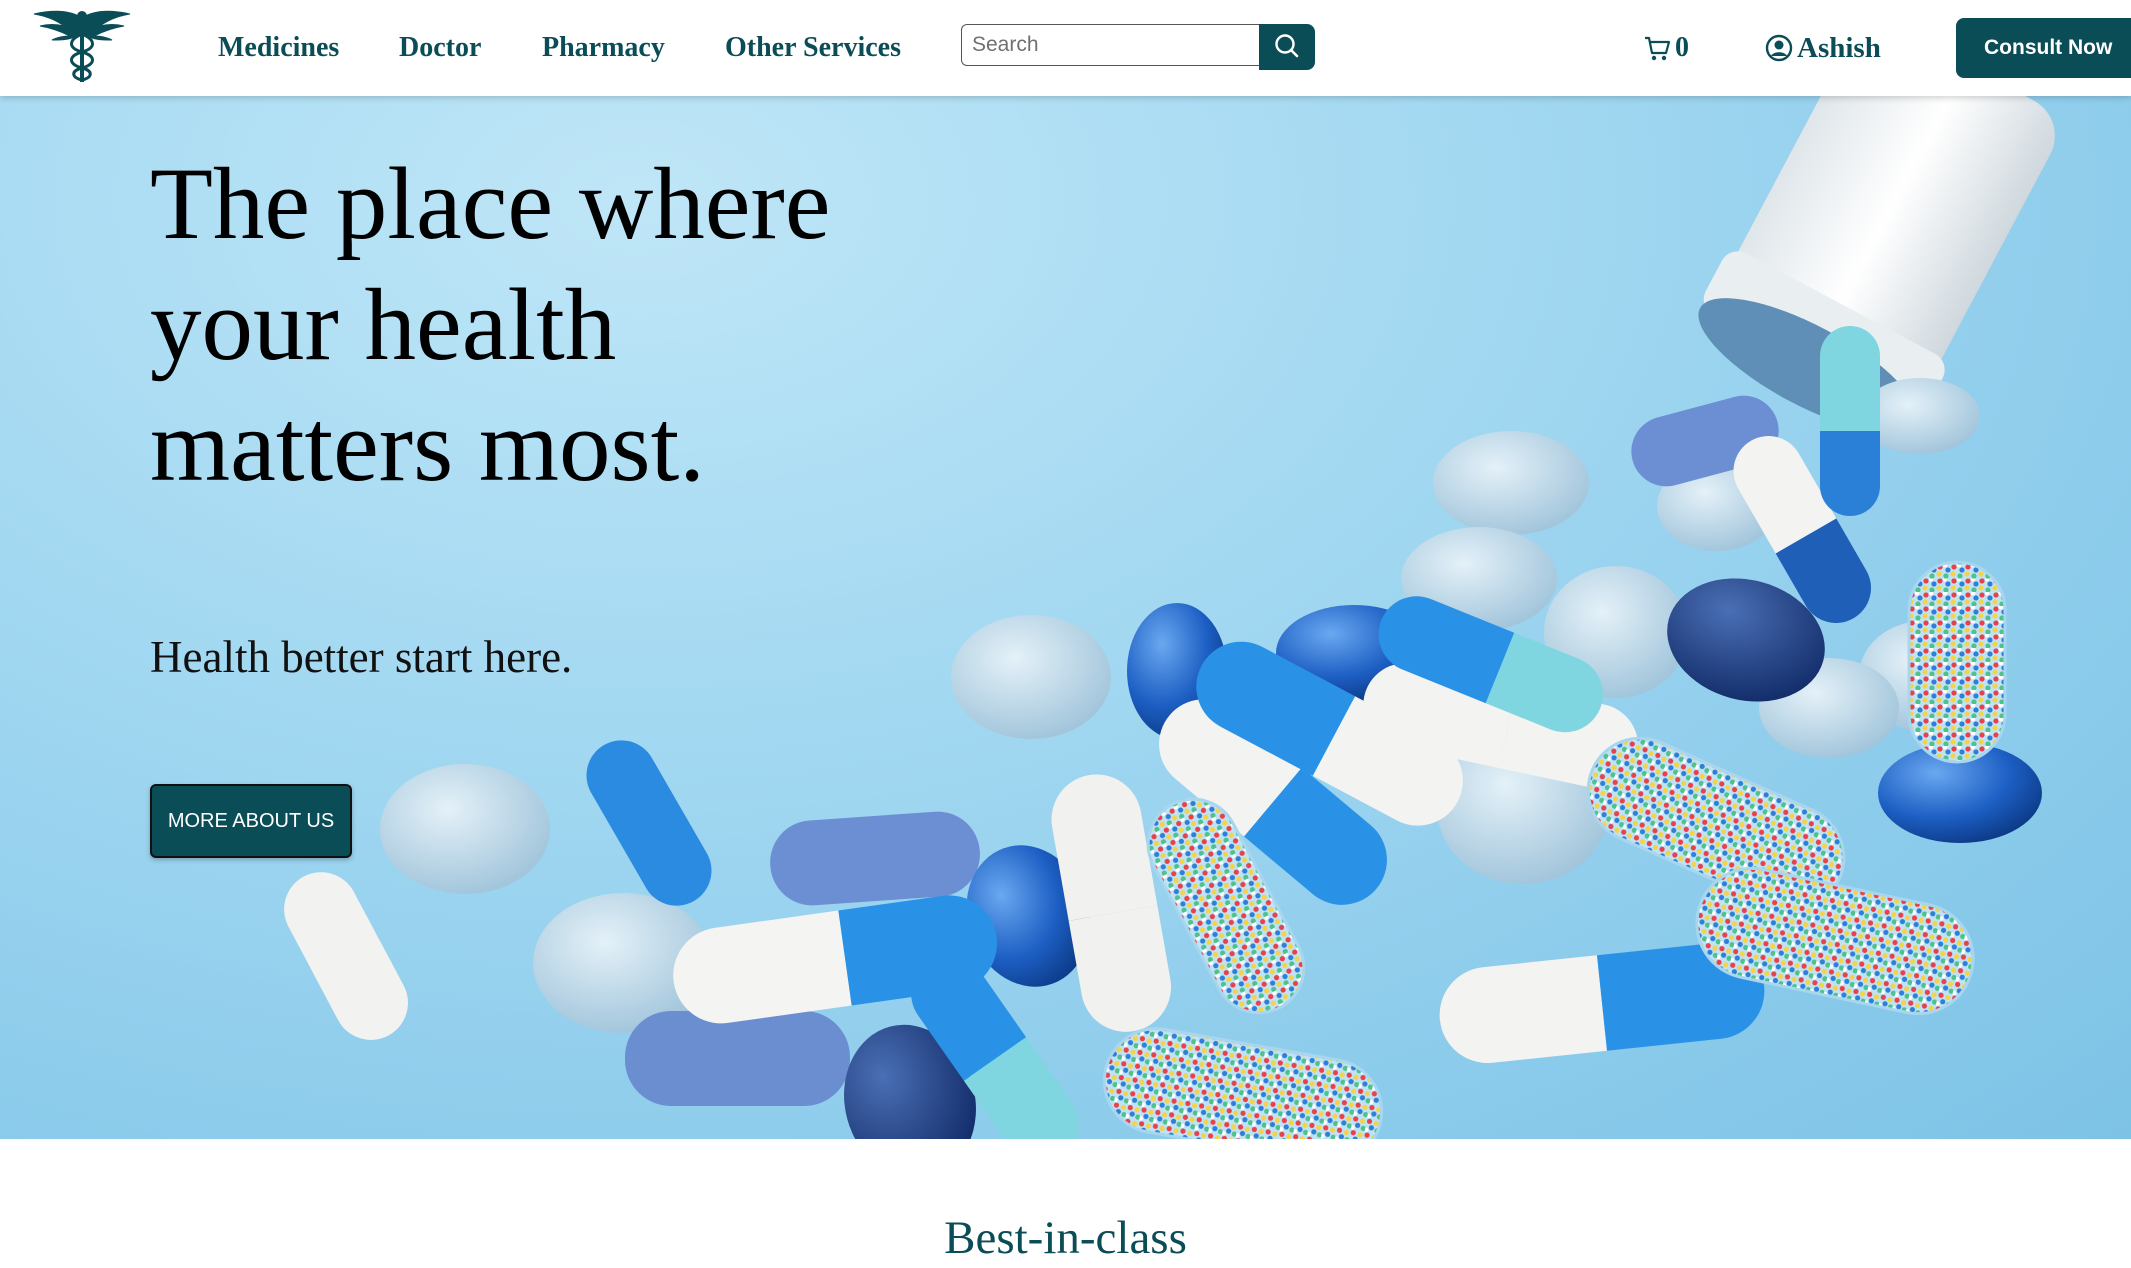 Image resolution: width=2131 pixels, height=1268 pixels. Describe the element at coordinates (82, 45) in the screenshot. I see `caduceus-icon` at that location.